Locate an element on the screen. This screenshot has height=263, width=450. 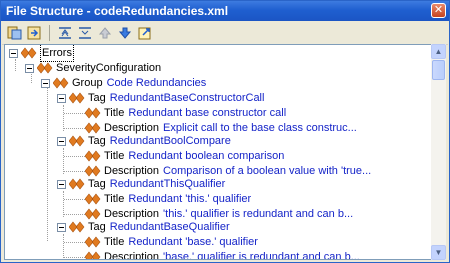
toolbar-separator is located at coordinates (49, 33).